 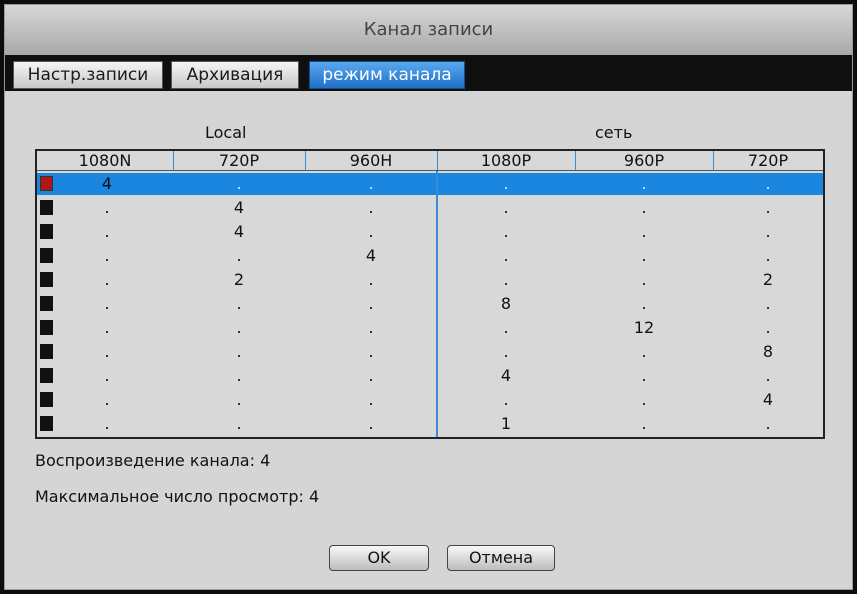 I want to click on tab-backup: Архивация, so click(x=235, y=75).